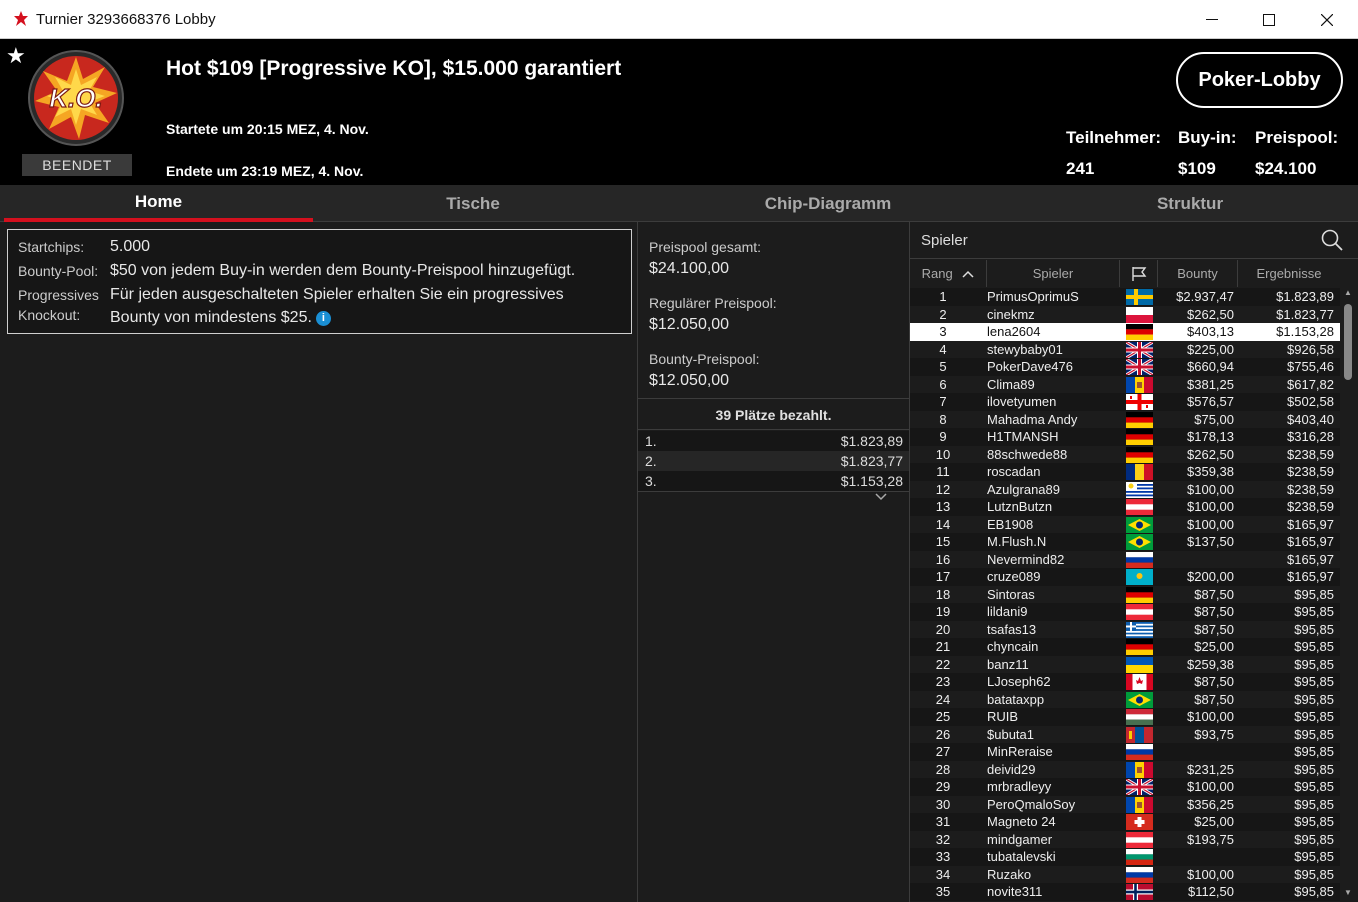 This screenshot has height=902, width=1358. Describe the element at coordinates (1125, 542) in the screenshot. I see `player-row: 15 M.Flush.N $137,50 $165,97` at that location.